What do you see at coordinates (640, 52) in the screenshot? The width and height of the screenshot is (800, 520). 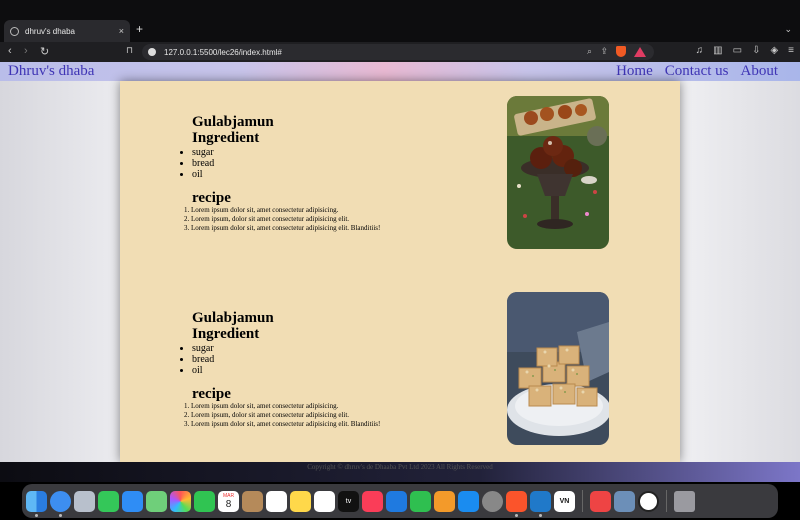 I see `brave-rewards-icon` at bounding box center [640, 52].